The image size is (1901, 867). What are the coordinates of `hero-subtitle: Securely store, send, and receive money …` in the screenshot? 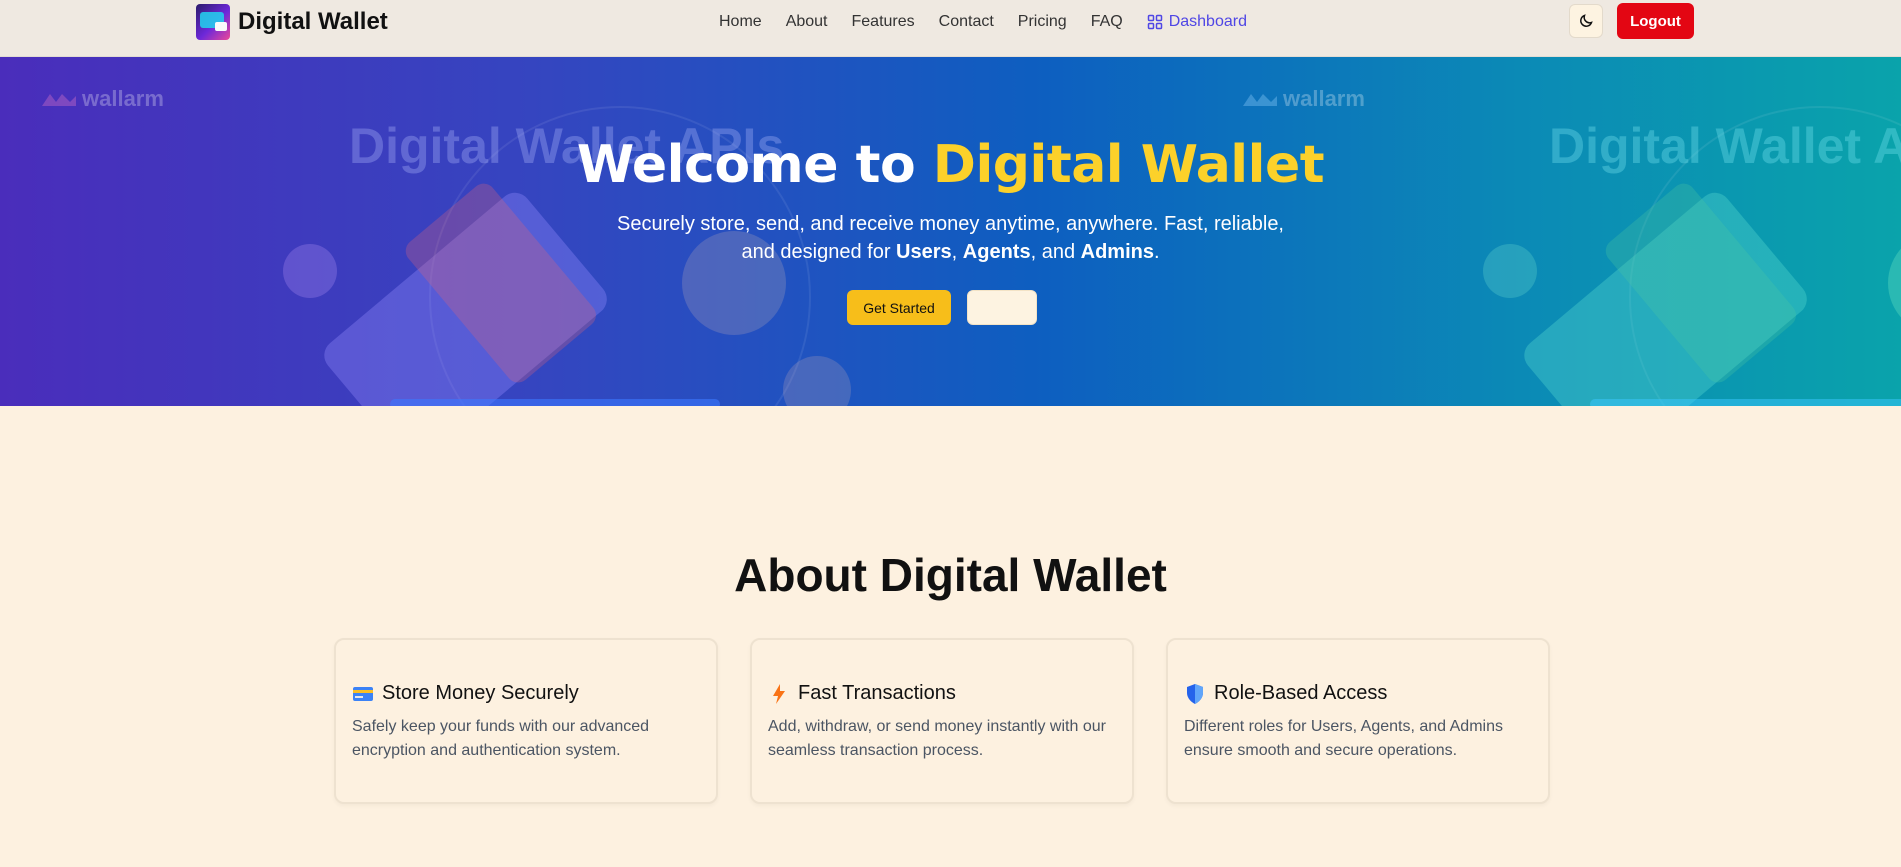 It's located at (950, 238).